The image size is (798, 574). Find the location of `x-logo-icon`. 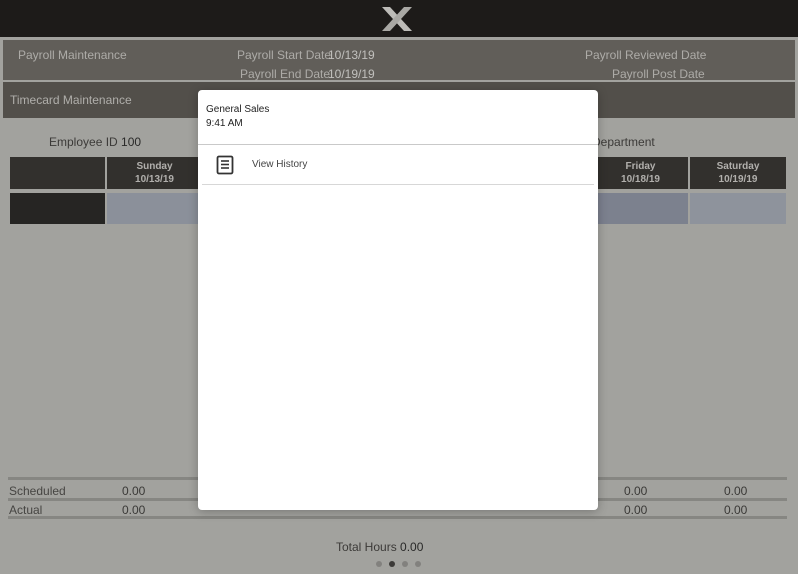

x-logo-icon is located at coordinates (397, 19).